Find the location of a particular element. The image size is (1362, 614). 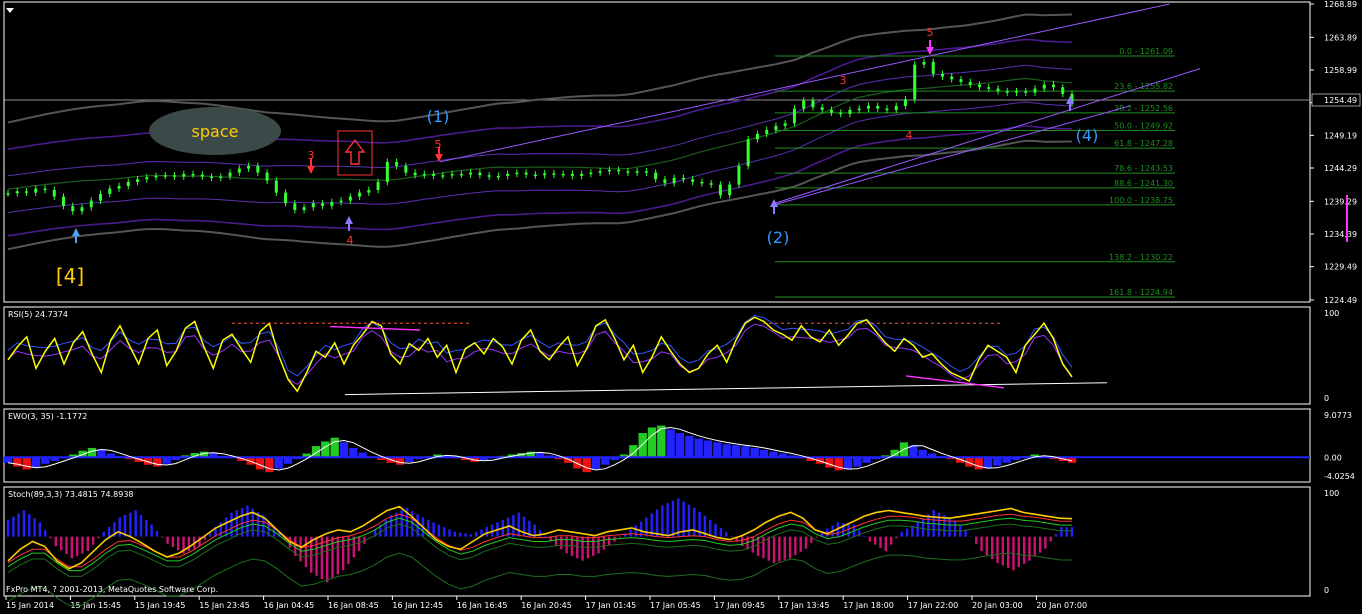

x-tick-label: 16 Jan 04:45 is located at coordinates (289, 605).